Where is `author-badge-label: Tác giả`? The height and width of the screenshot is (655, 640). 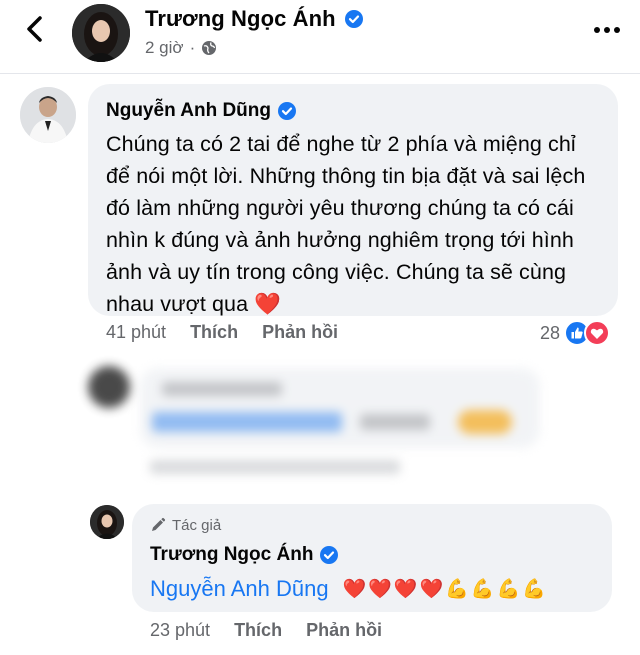 author-badge-label: Tác giả is located at coordinates (197, 525).